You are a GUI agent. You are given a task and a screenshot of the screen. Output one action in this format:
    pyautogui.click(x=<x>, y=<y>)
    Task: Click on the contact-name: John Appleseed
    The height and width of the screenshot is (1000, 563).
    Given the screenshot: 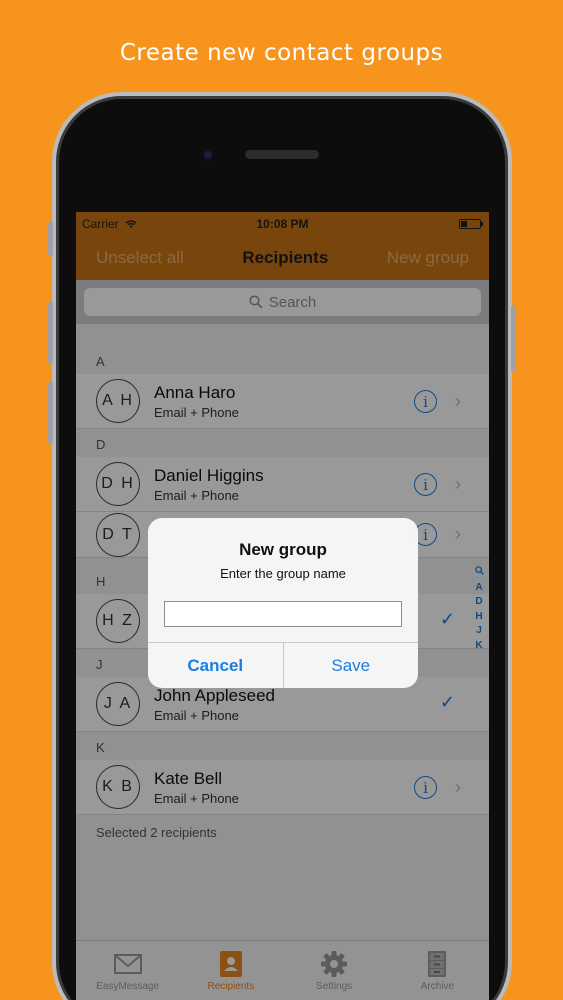 What is the action you would take?
    pyautogui.click(x=214, y=695)
    